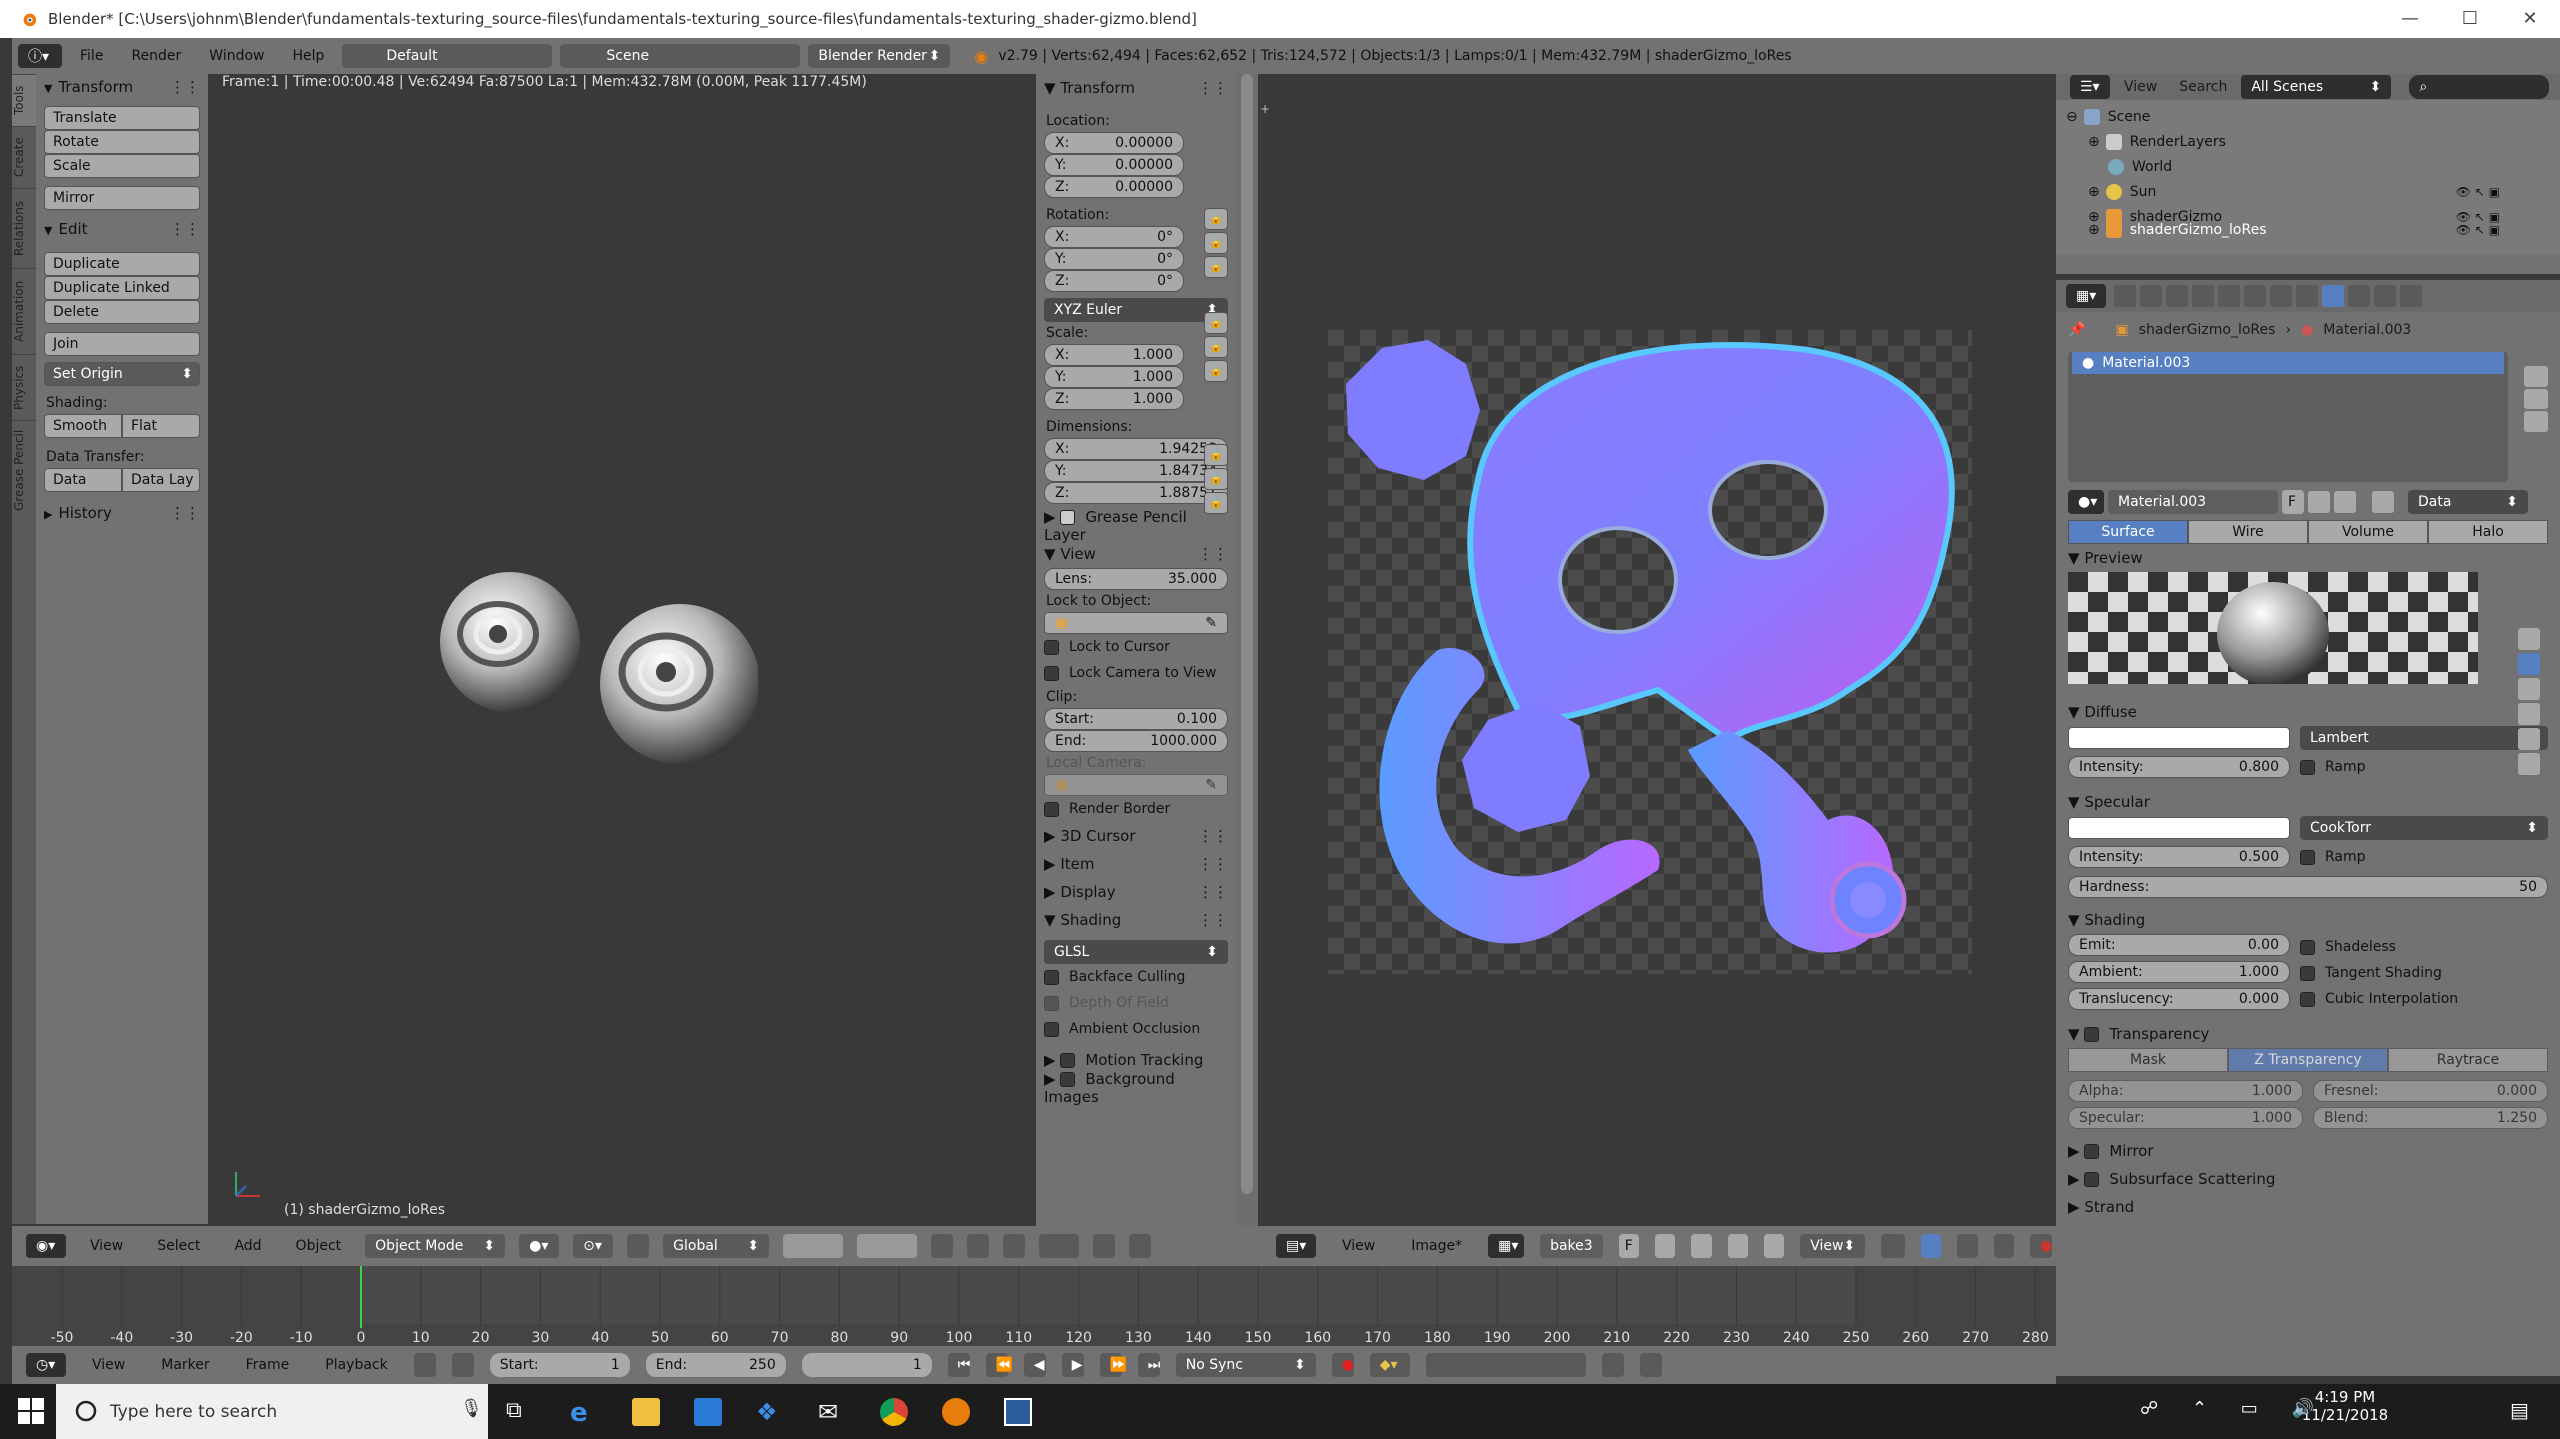 This screenshot has width=2560, height=1439. What do you see at coordinates (471, 1408) in the screenshot?
I see `microphone-icon: 🎙` at bounding box center [471, 1408].